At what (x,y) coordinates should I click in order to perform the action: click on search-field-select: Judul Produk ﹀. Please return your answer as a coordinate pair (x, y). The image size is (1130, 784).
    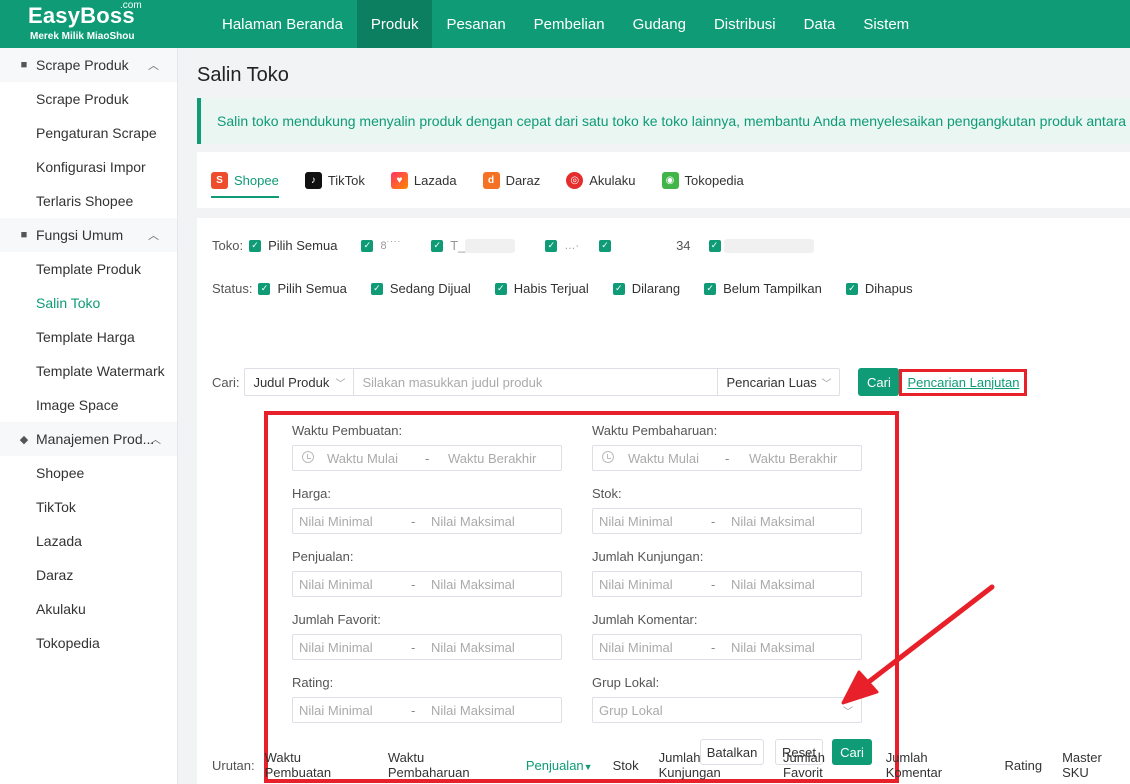
    Looking at the image, I should click on (299, 382).